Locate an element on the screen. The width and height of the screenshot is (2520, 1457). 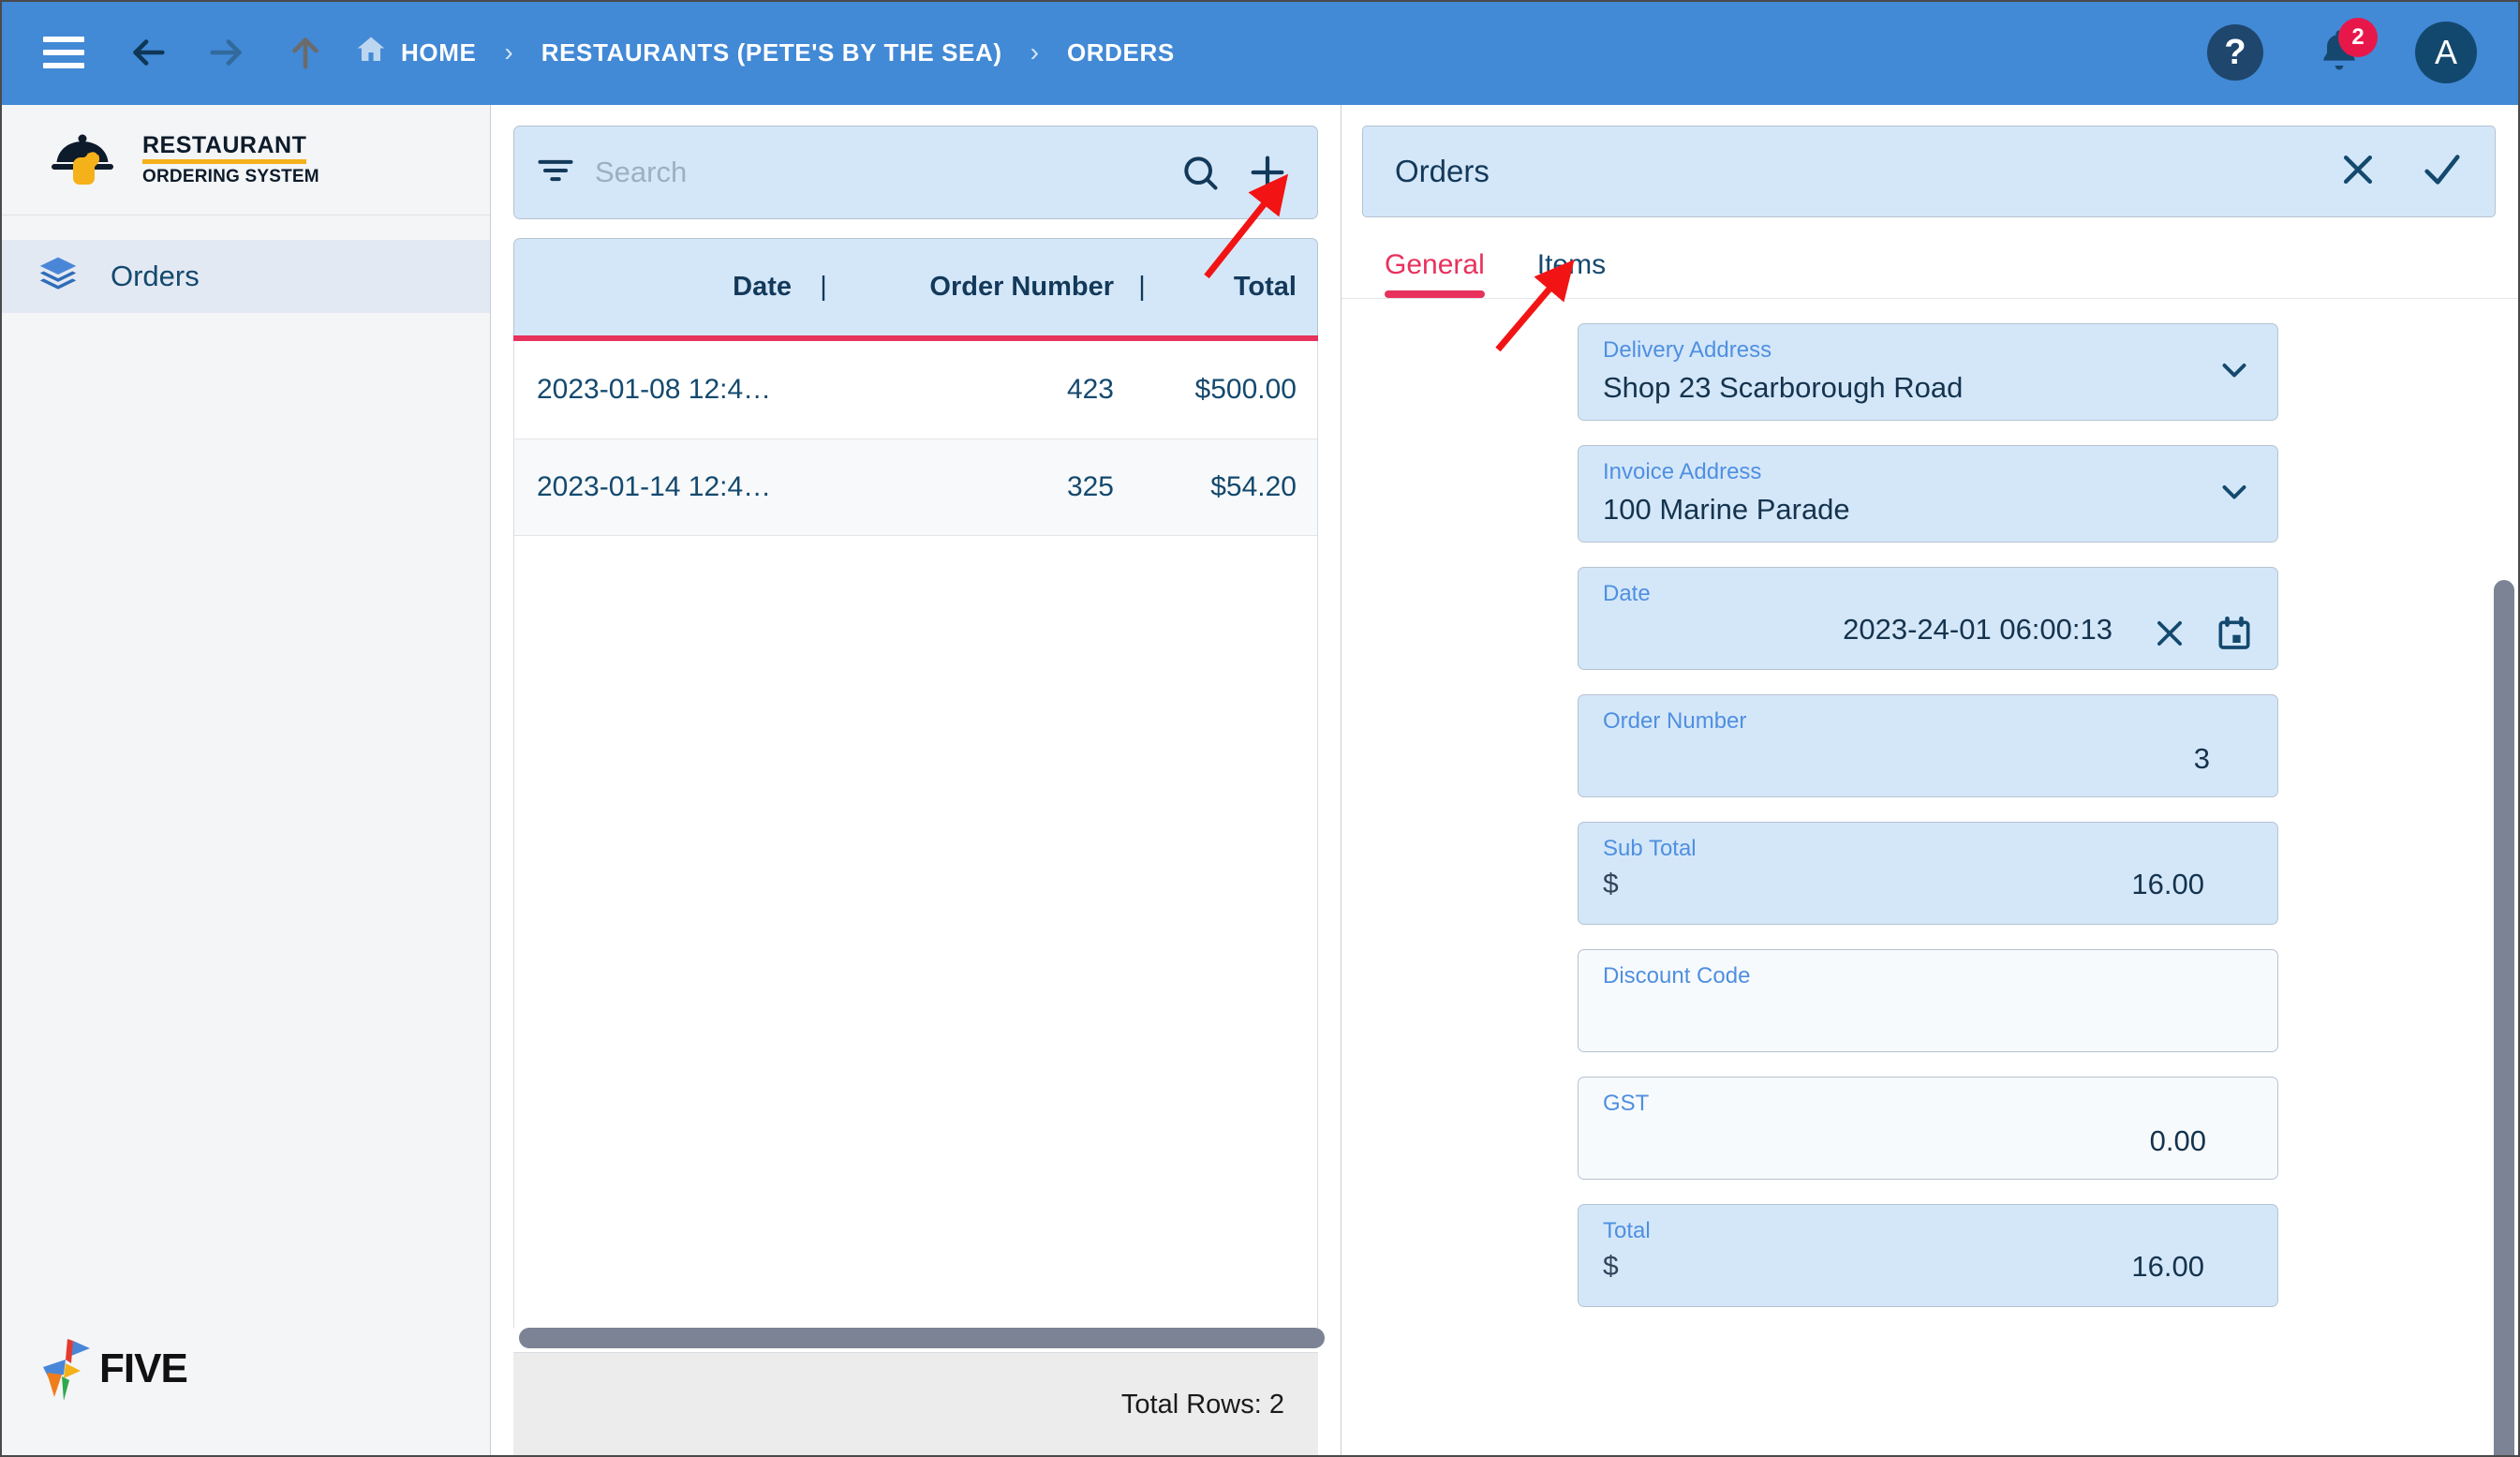
field-row: $ 16.00 is located at coordinates (1926, 1267).